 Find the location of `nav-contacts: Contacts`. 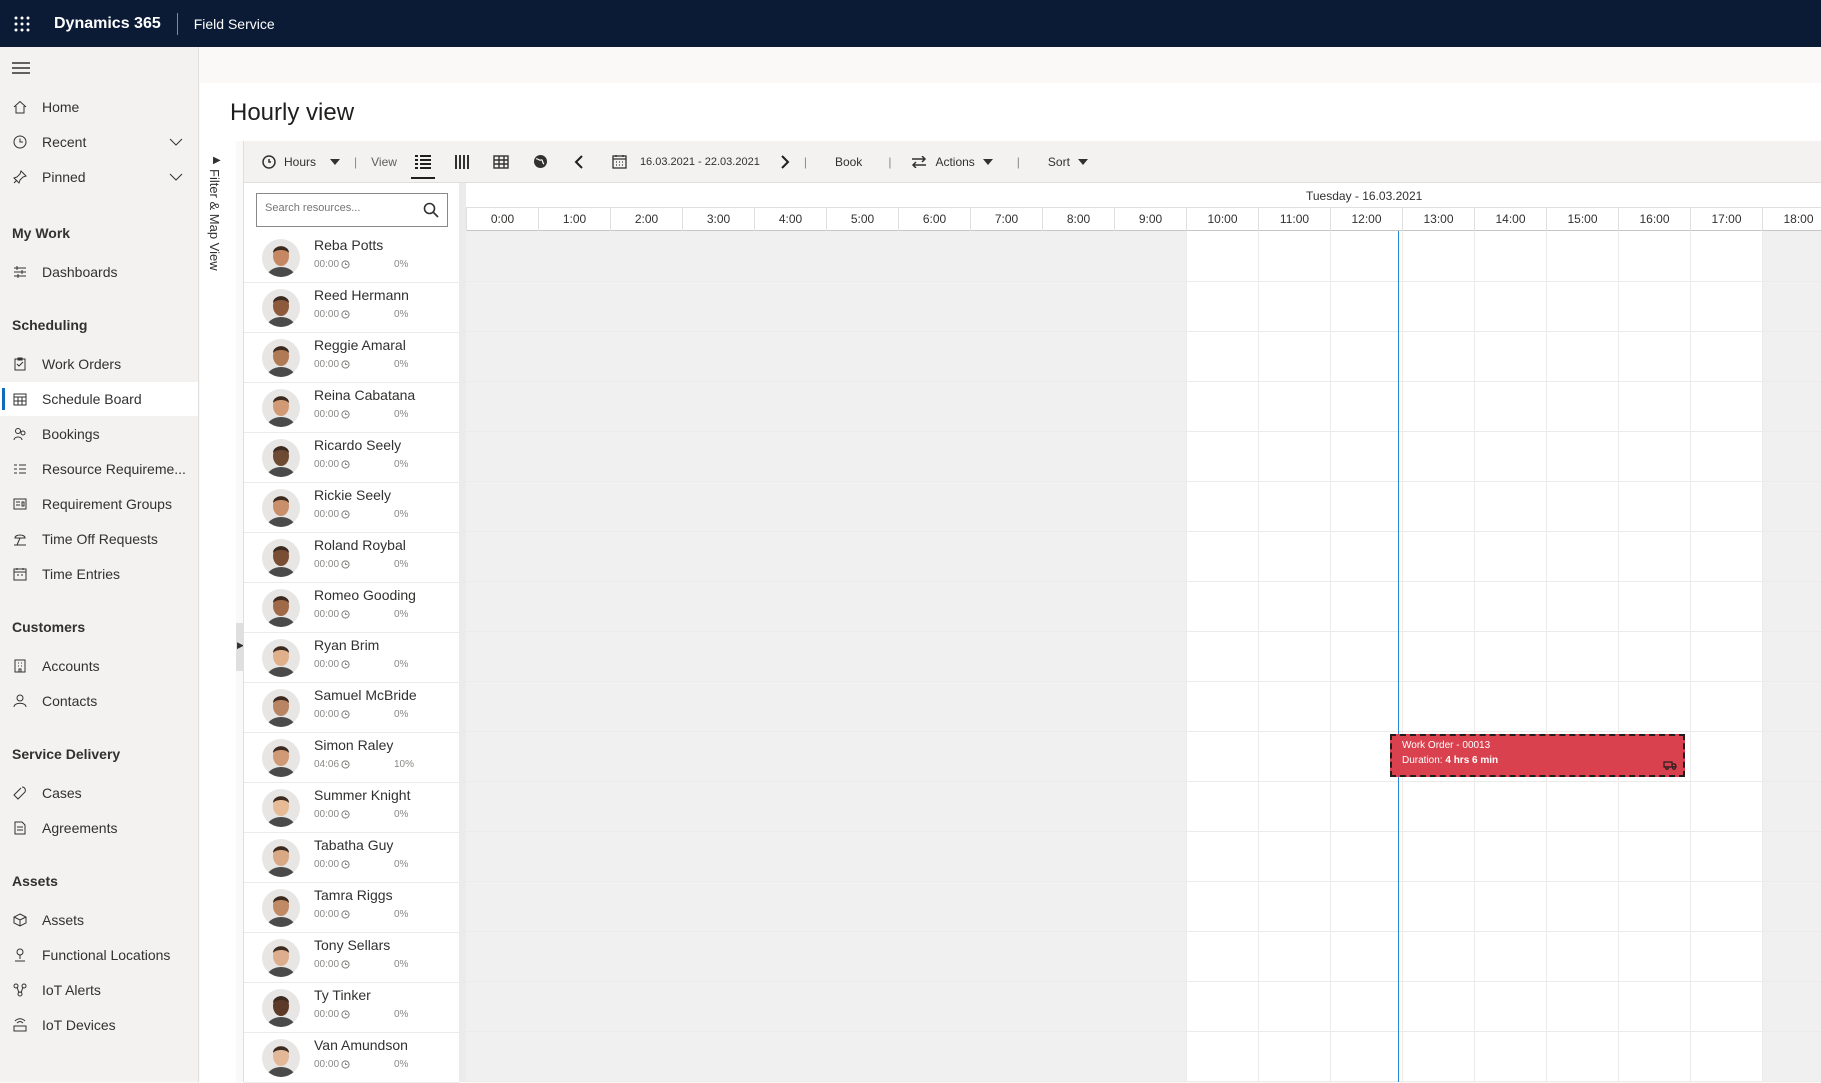

nav-contacts: Contacts is located at coordinates (99, 701).